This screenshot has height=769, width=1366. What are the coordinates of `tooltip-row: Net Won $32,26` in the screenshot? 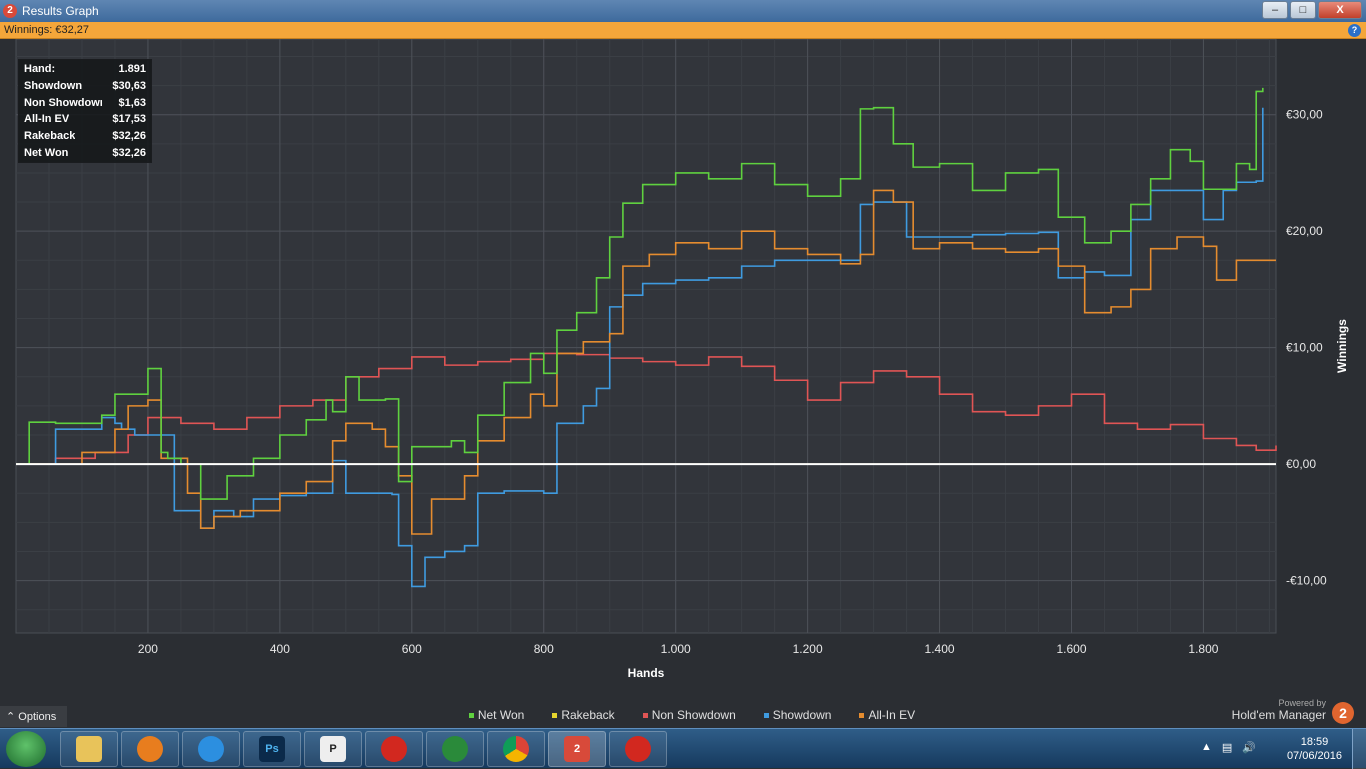 It's located at (85, 155).